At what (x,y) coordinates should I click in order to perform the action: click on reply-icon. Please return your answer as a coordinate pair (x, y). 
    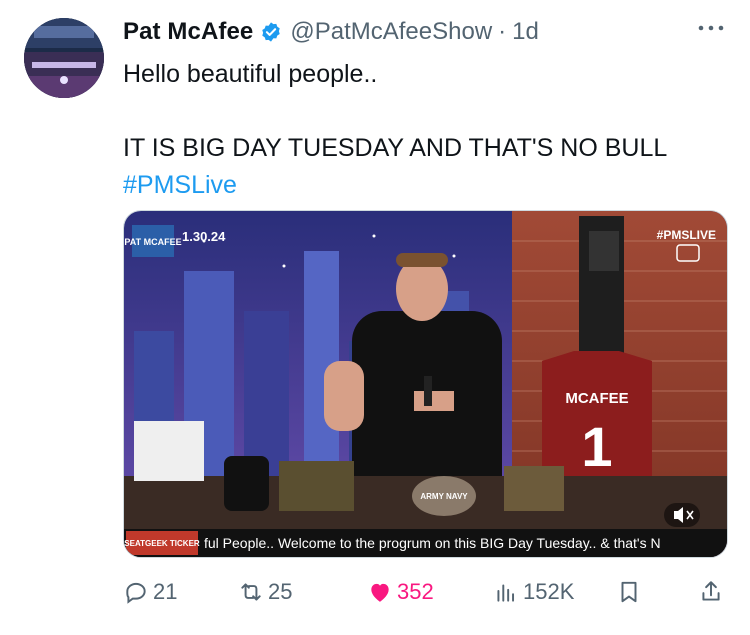
    Looking at the image, I should click on (136, 593).